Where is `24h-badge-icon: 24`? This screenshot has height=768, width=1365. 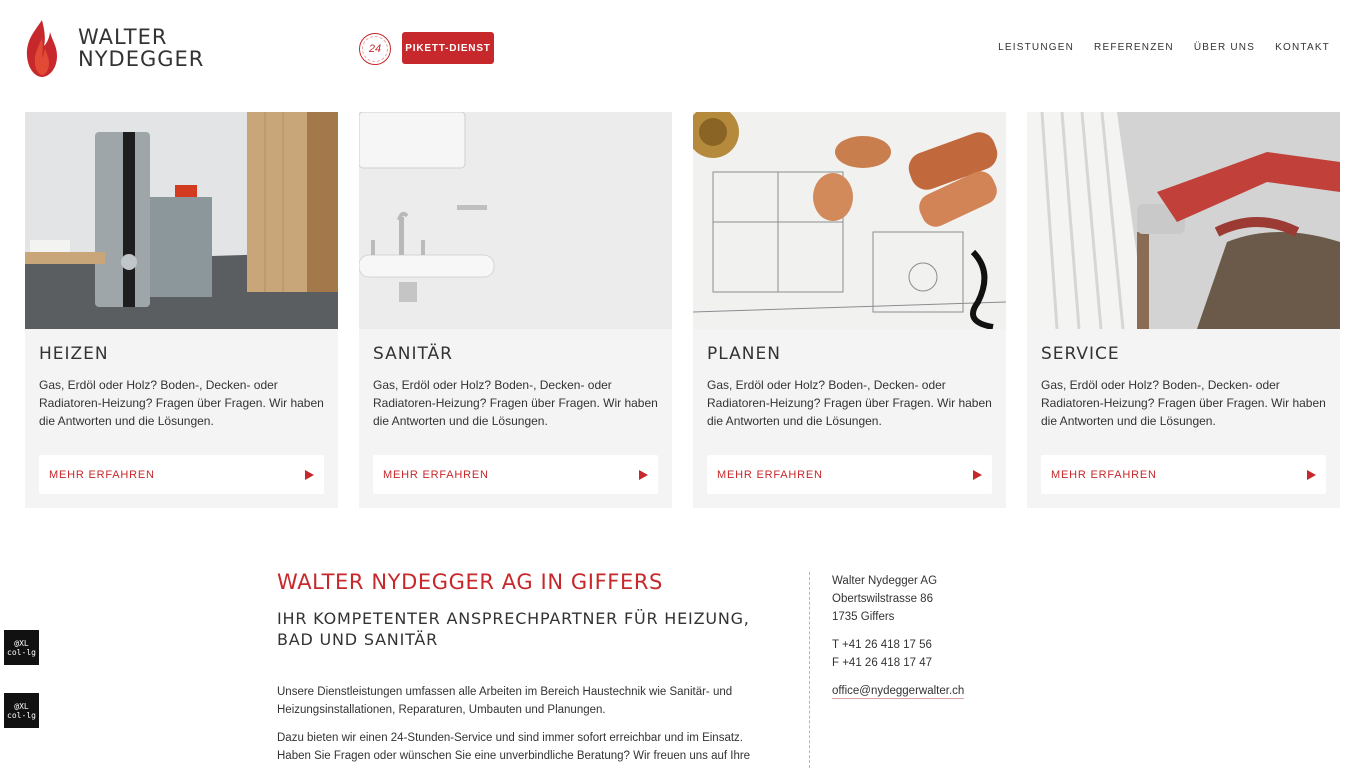 24h-badge-icon: 24 is located at coordinates (375, 49).